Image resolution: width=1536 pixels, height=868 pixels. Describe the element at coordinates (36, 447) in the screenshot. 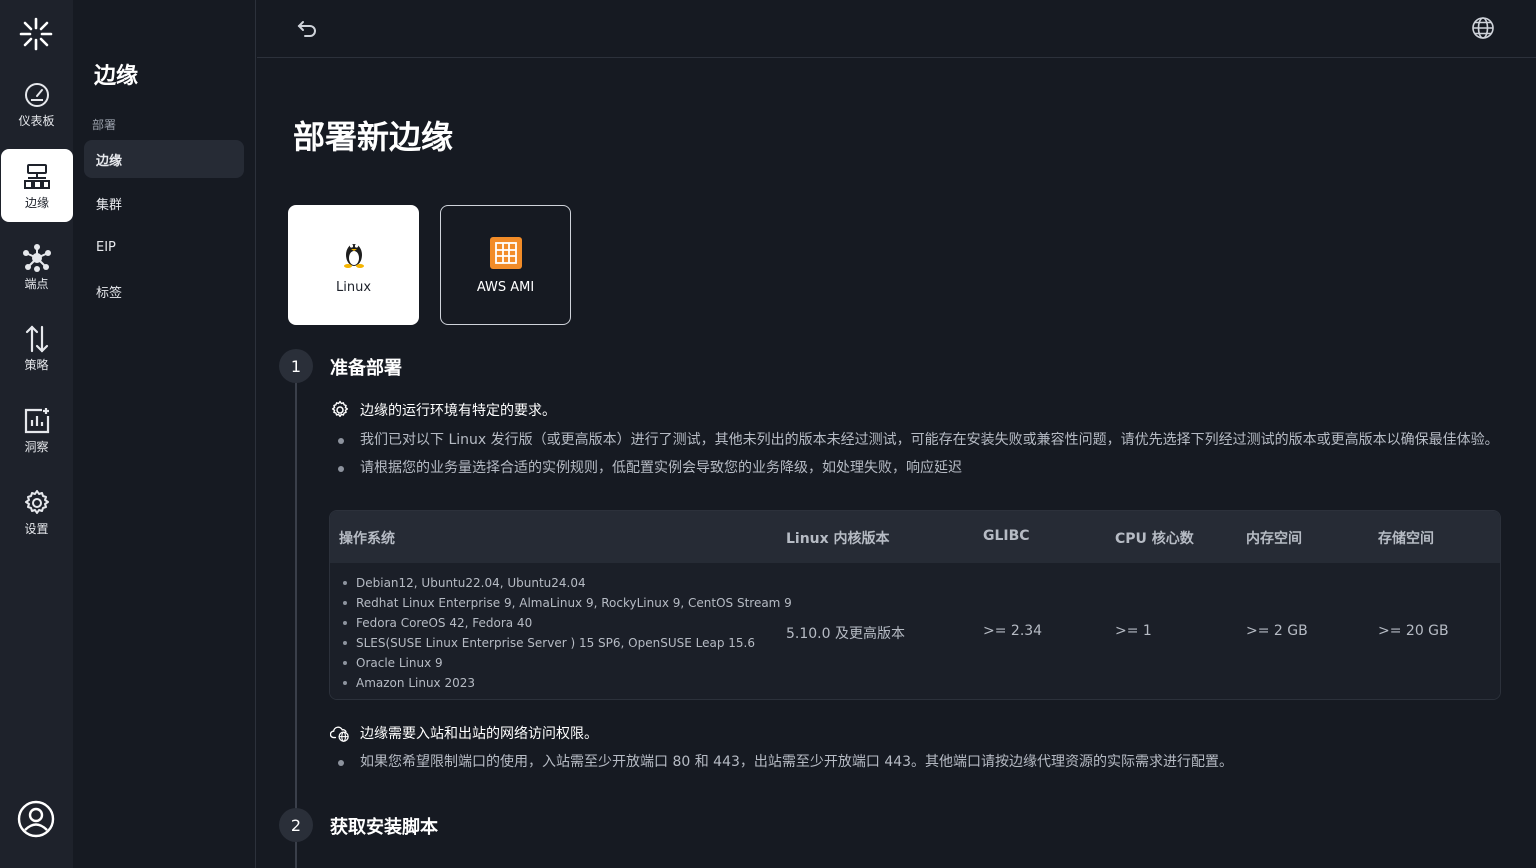

I see `rail-item-label: 洞察` at that location.